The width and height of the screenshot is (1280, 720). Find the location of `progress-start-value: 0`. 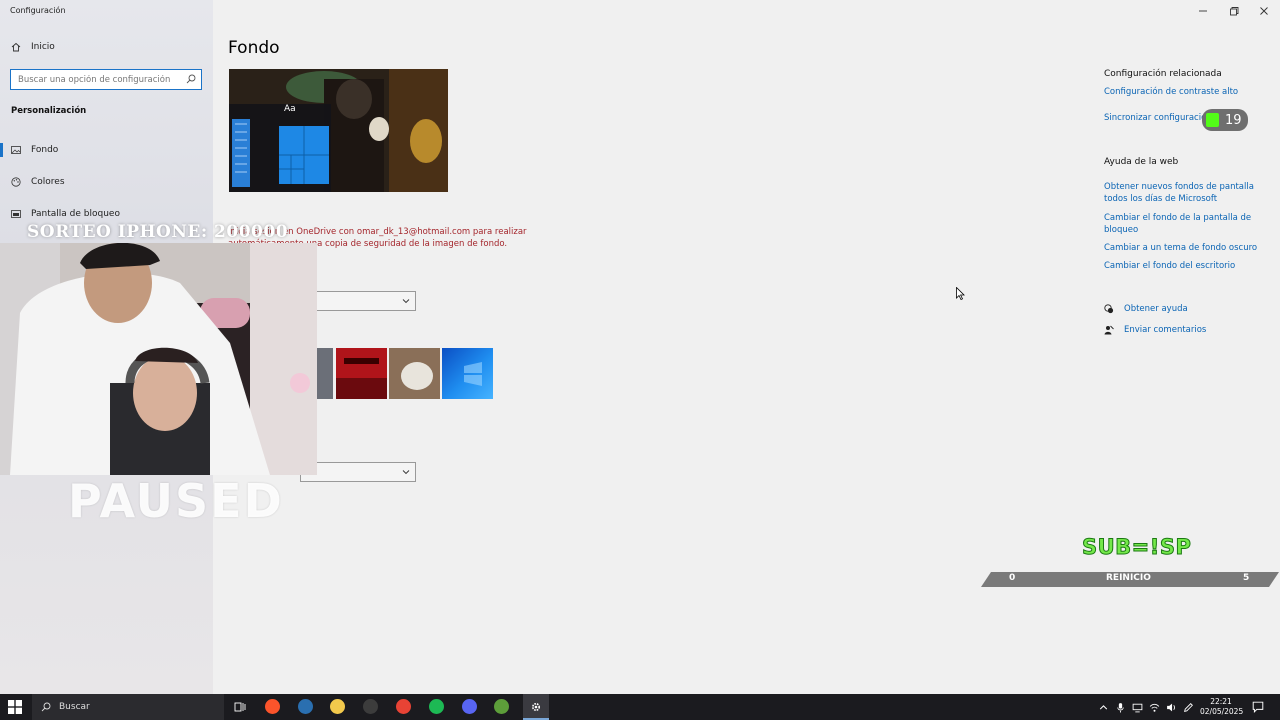

progress-start-value: 0 is located at coordinates (1012, 578).